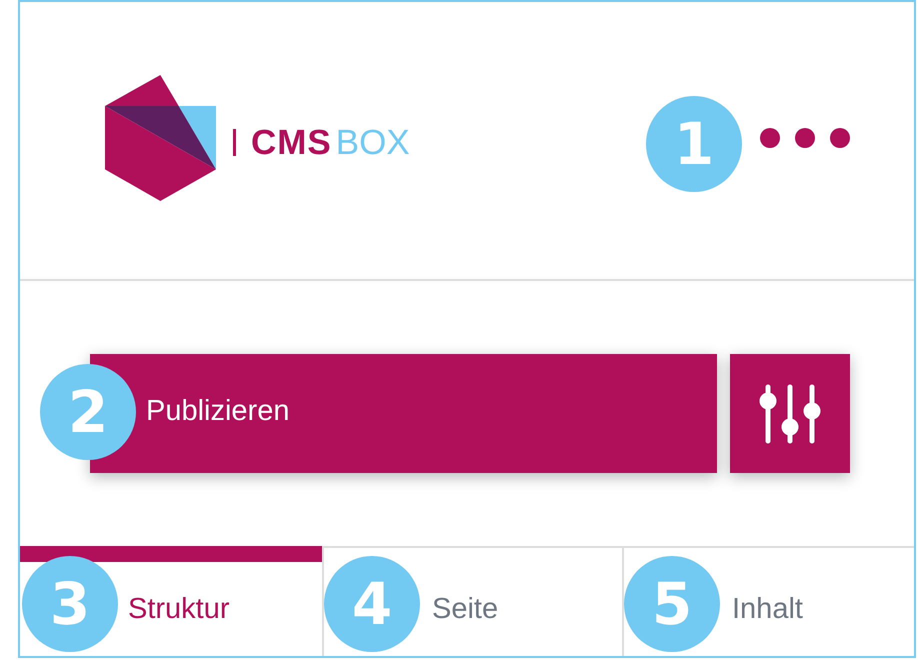  What do you see at coordinates (373, 142) in the screenshot?
I see `logo-text: BOX` at bounding box center [373, 142].